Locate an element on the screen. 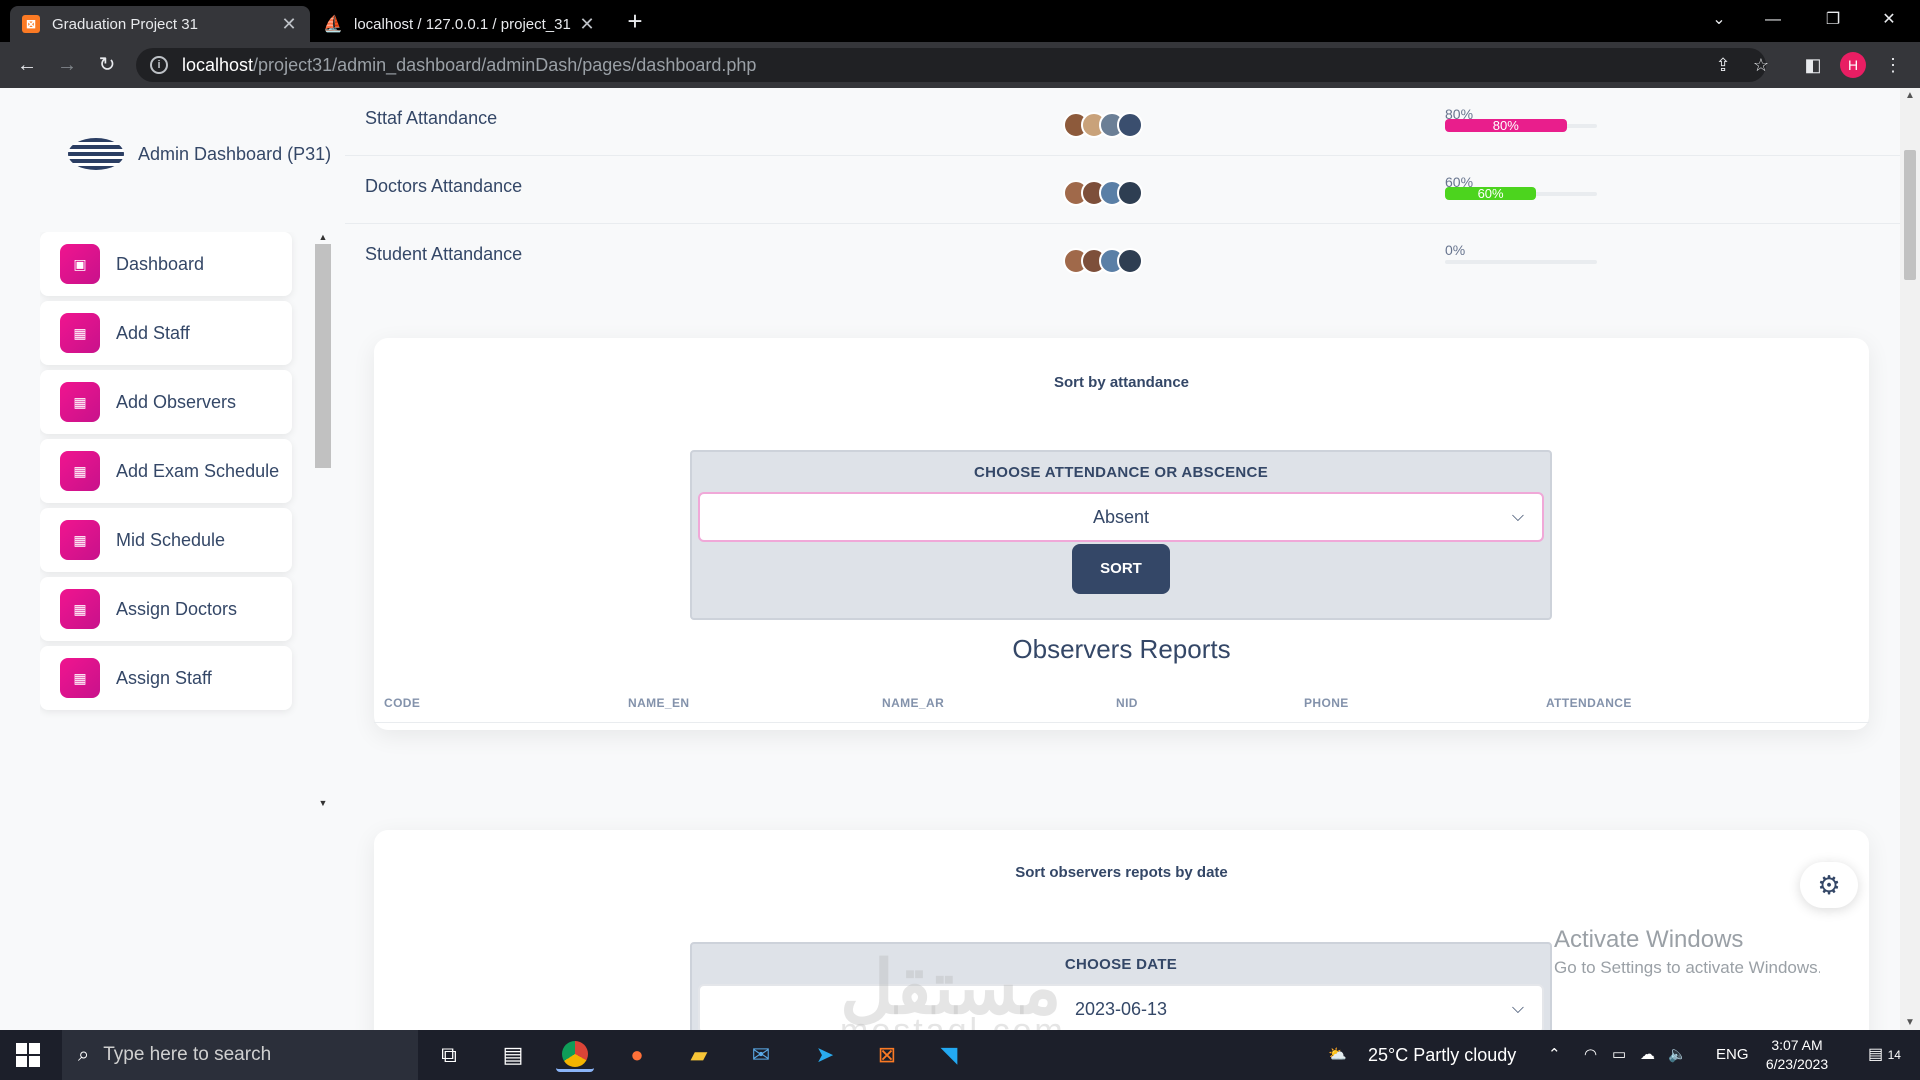  file-explorer-icon: ▰ is located at coordinates (699, 1055).